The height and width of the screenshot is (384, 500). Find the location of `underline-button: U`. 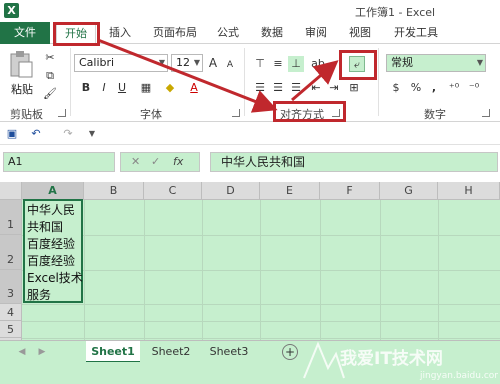

underline-button: U is located at coordinates (122, 88).